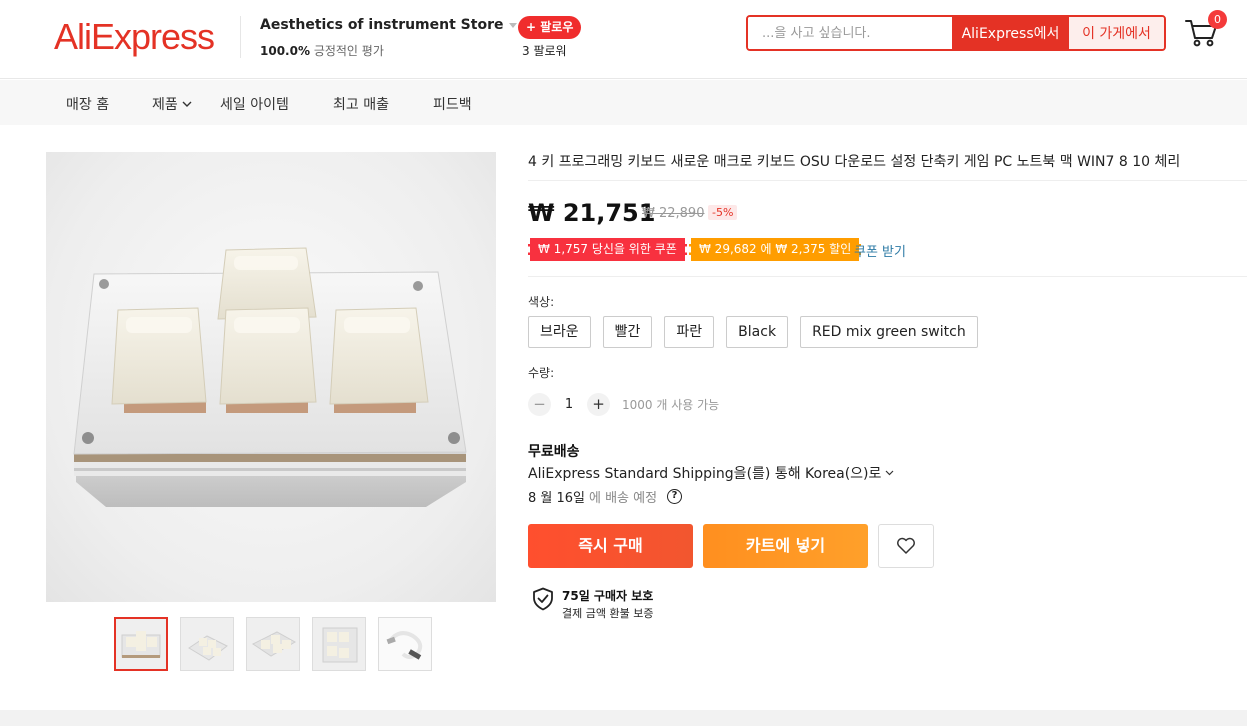 Image resolution: width=1247 pixels, height=726 pixels. What do you see at coordinates (382, 25) in the screenshot?
I see `store-name-text: Aesthetics of instrument Store` at bounding box center [382, 25].